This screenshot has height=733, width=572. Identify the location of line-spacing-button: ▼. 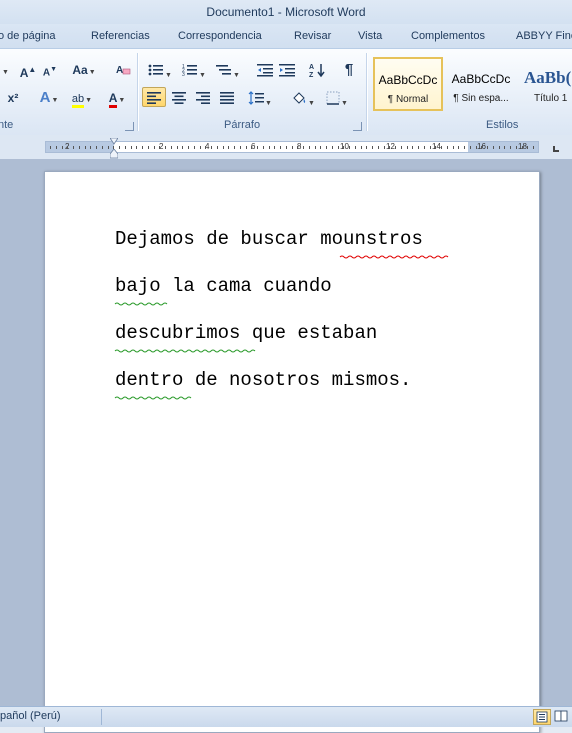
(260, 97).